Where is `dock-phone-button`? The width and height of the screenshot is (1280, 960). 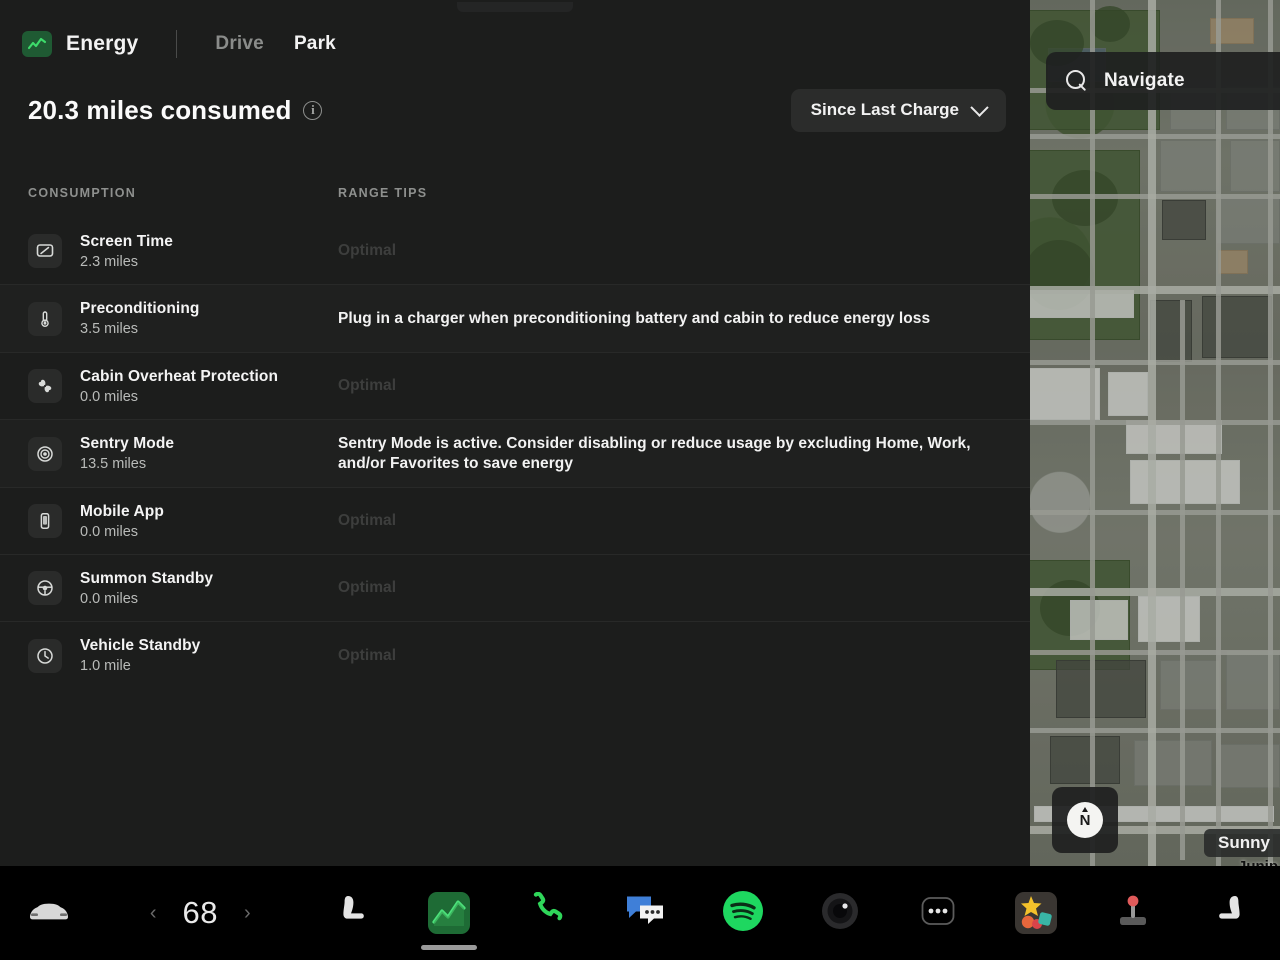 dock-phone-button is located at coordinates (547, 913).